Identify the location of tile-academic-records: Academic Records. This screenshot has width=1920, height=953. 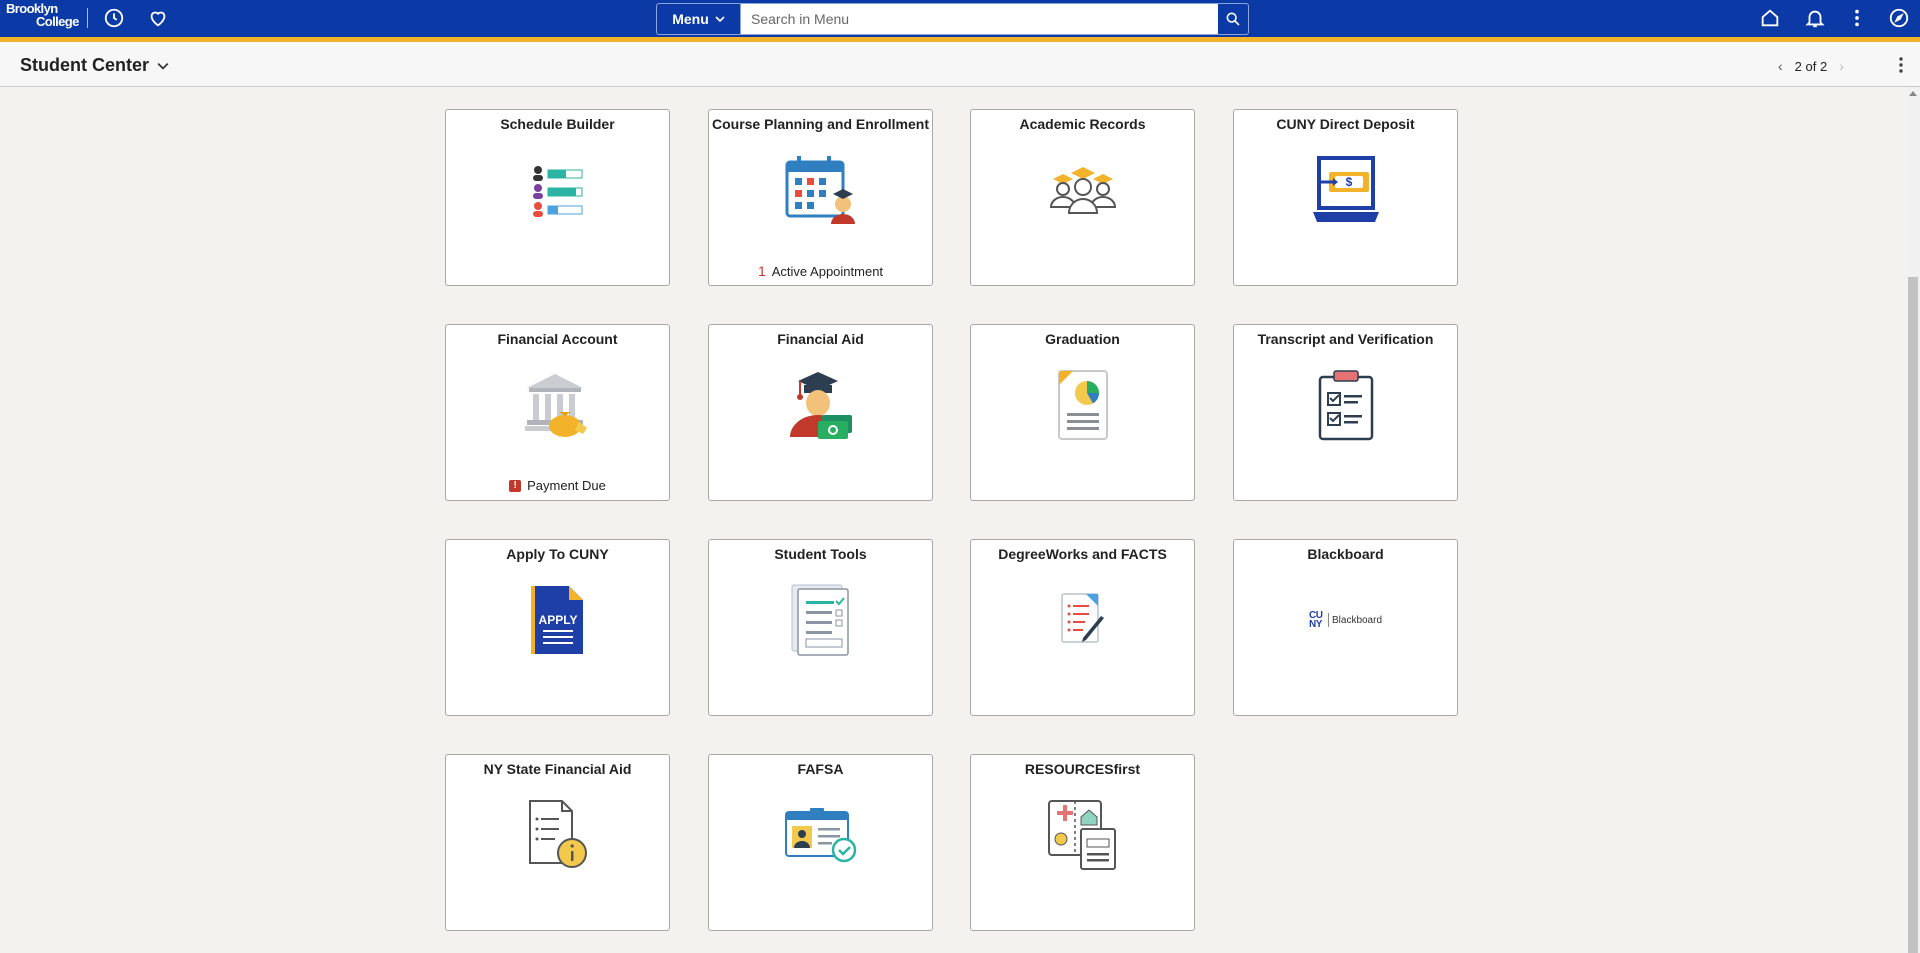
(1082, 197).